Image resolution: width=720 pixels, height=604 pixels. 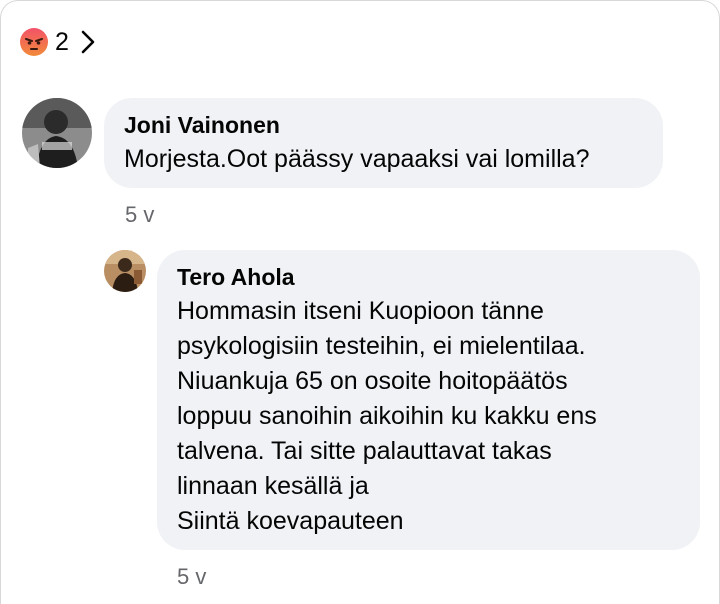 I want to click on comment-timestamp: 5 v, so click(x=139, y=215).